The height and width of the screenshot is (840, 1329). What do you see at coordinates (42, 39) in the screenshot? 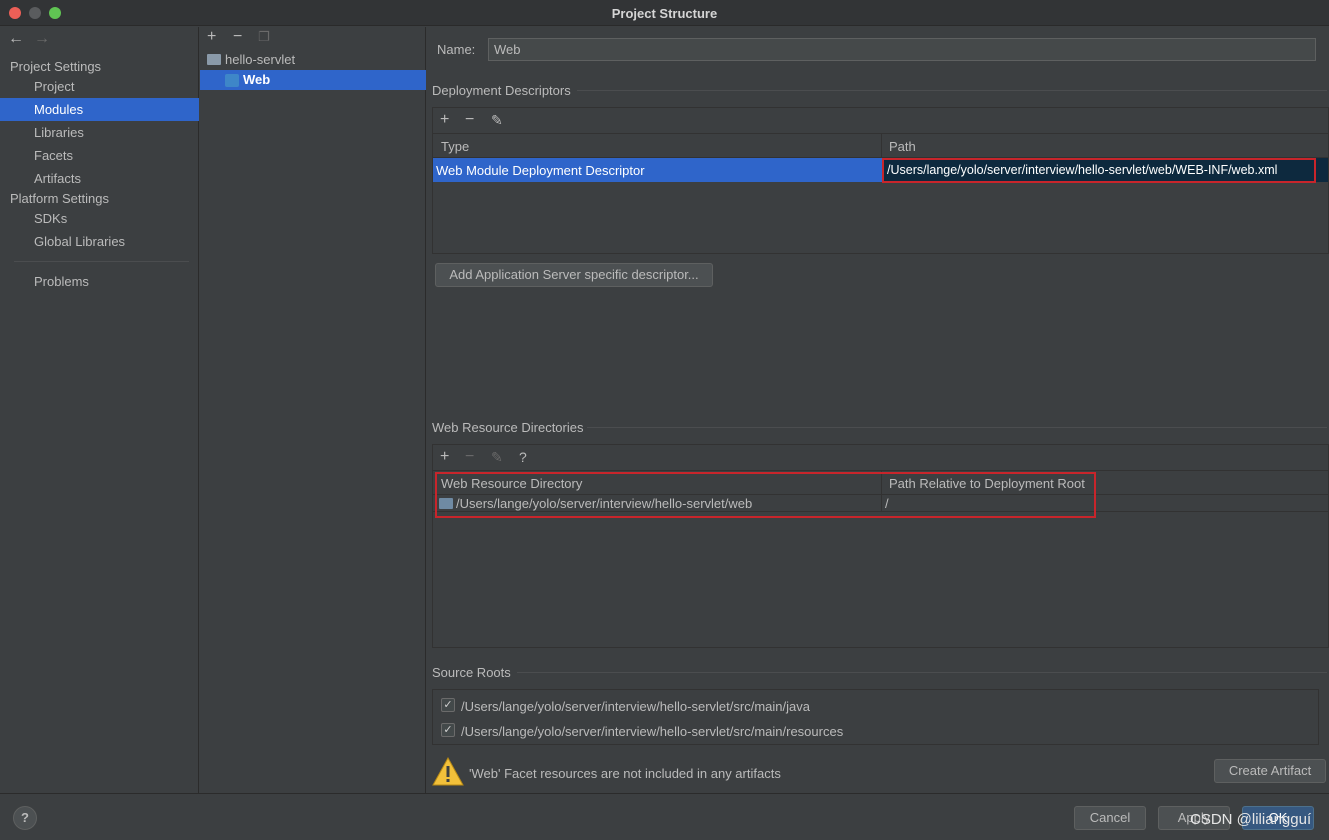
I see `arrow-right-icon: →` at bounding box center [42, 39].